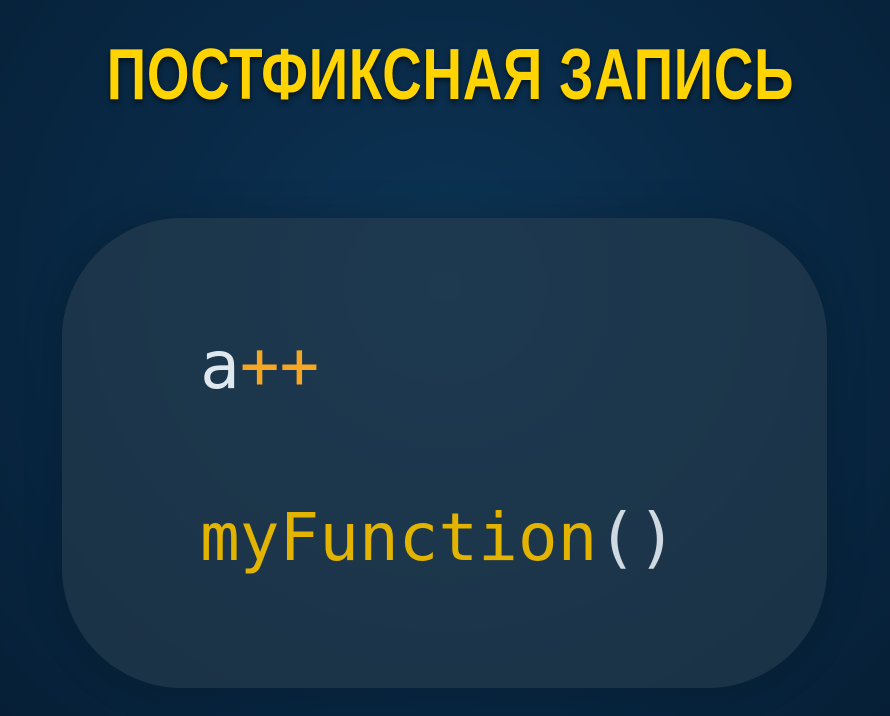  I want to click on slide-title: ПОСТФИКСНАЯ ЗАПИСЬ, so click(450, 75).